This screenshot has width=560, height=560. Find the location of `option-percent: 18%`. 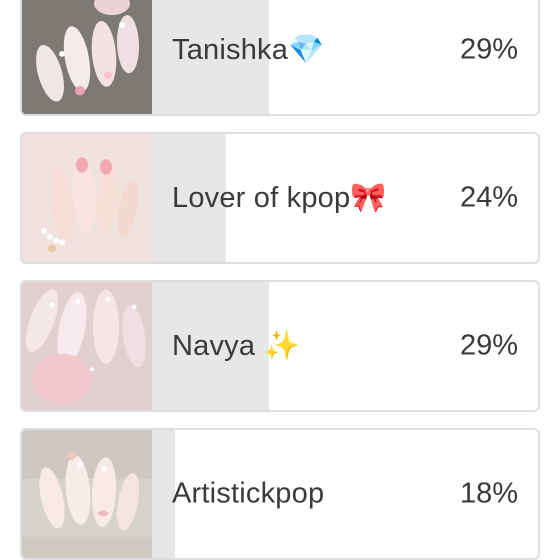

option-percent: 18% is located at coordinates (488, 493).